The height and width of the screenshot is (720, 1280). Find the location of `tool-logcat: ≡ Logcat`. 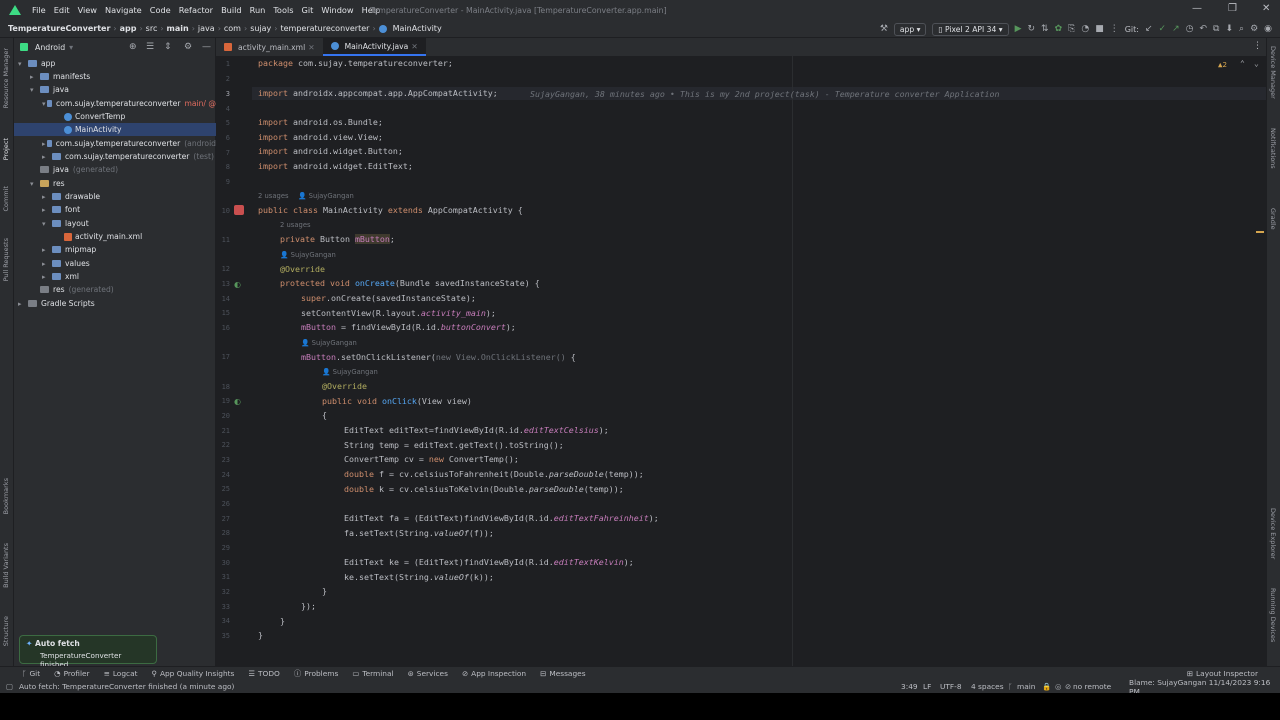

tool-logcat: ≡ Logcat is located at coordinates (121, 673).